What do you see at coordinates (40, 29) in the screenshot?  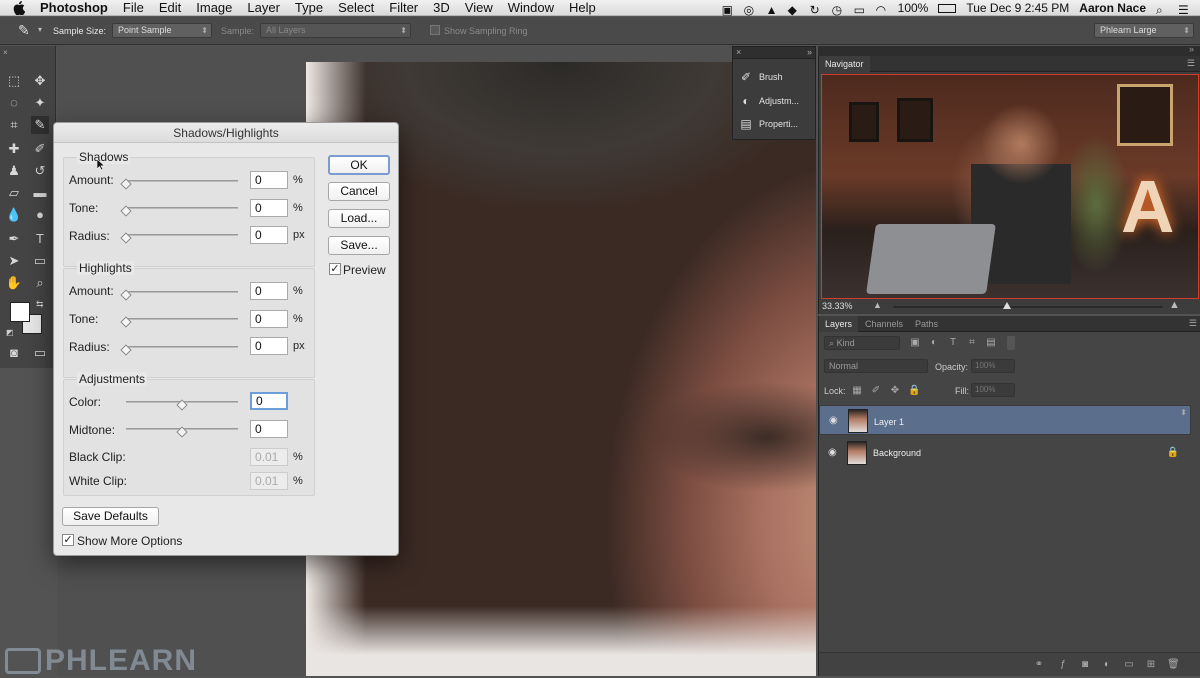 I see `tool-preset-chevron-icon: ▾` at bounding box center [40, 29].